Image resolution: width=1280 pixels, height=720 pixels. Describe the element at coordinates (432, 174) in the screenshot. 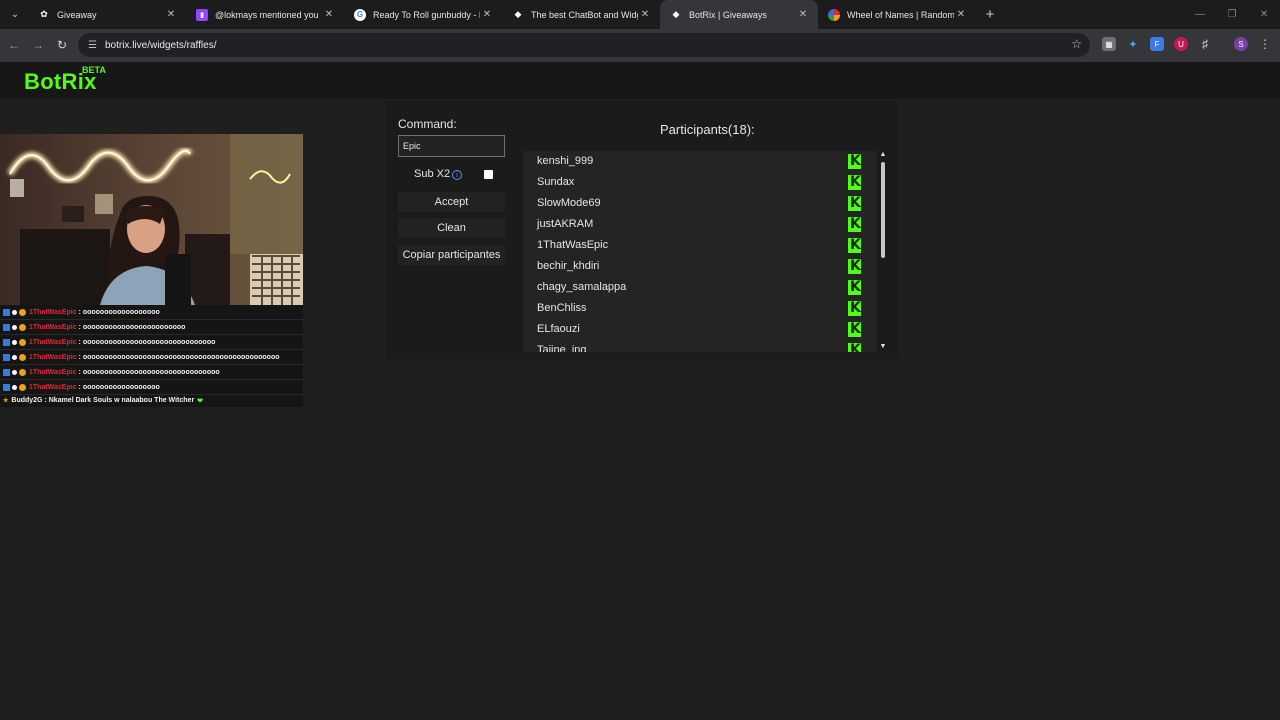

I see `sub-x2-label: Sub X2` at that location.